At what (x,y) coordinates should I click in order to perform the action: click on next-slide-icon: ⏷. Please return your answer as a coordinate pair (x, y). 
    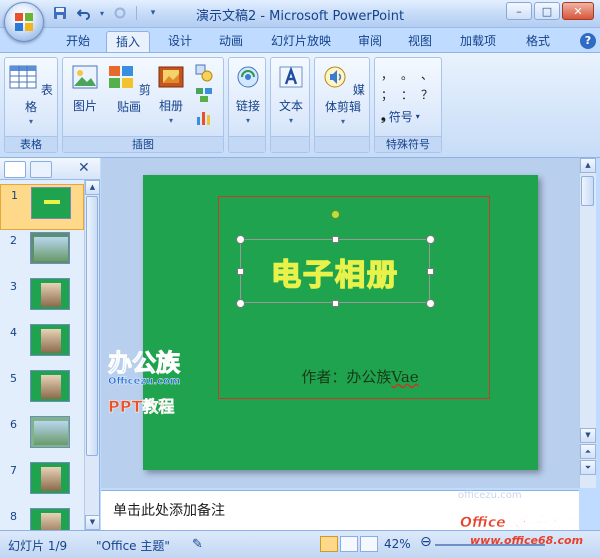
    Looking at the image, I should click on (588, 467).